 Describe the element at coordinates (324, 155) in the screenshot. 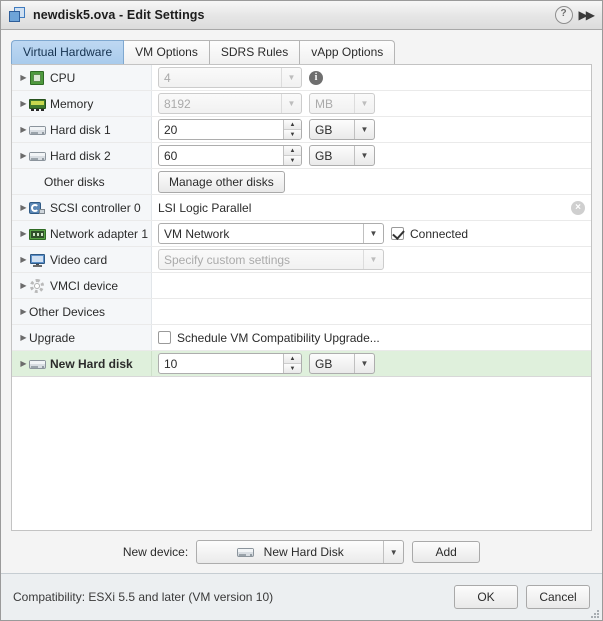

I see `hard-disk-2-unit-value: GB` at that location.